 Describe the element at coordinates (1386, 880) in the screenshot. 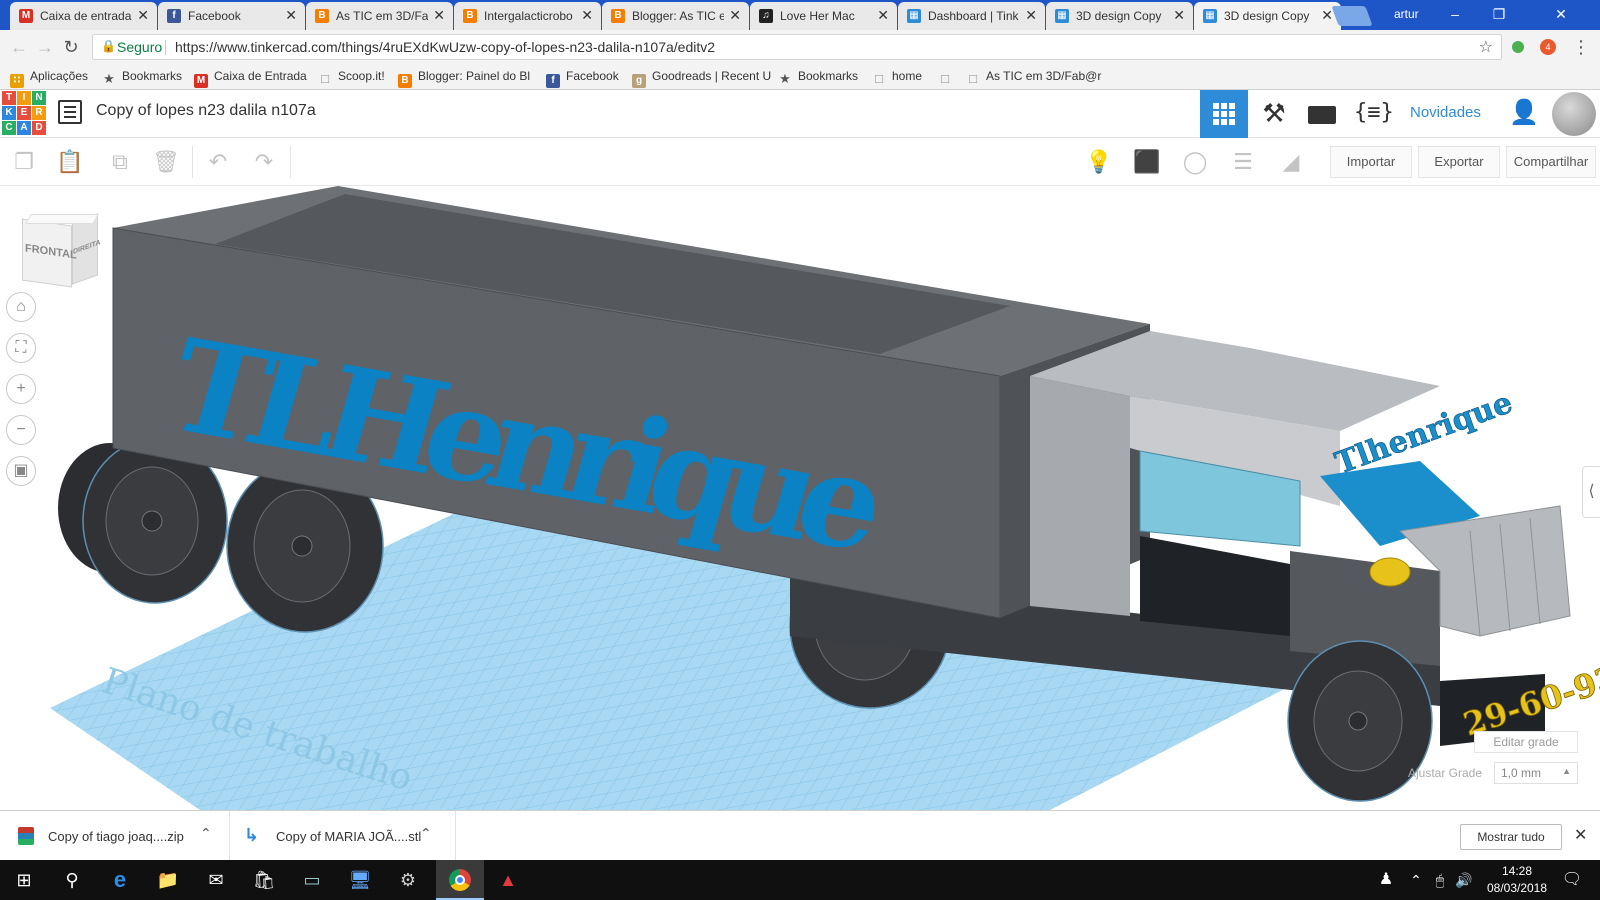

I see `people-icon: ♟` at that location.